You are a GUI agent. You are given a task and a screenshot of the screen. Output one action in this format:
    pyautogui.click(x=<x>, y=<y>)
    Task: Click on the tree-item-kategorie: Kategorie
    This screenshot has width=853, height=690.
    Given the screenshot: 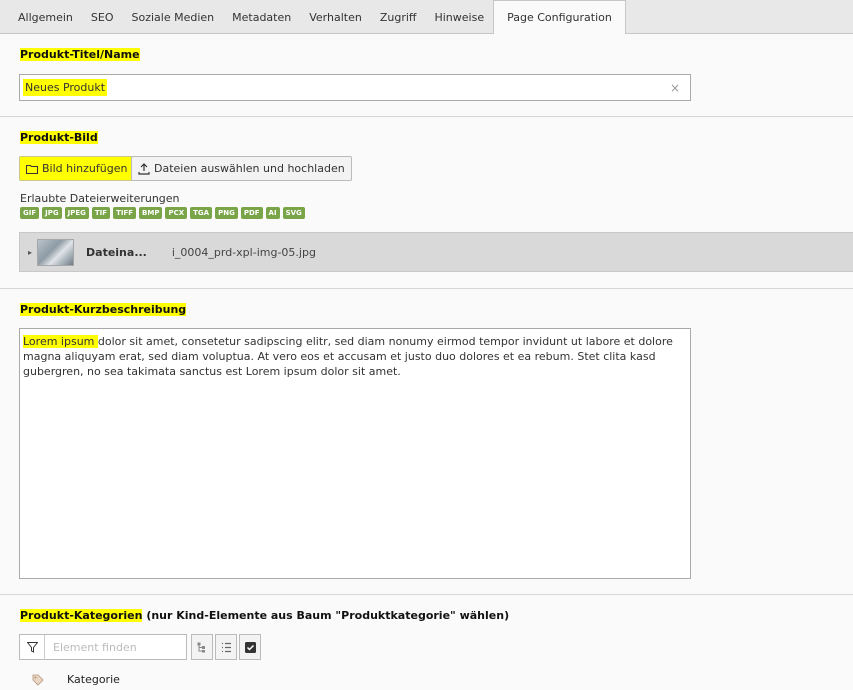 What is the action you would take?
    pyautogui.click(x=76, y=679)
    